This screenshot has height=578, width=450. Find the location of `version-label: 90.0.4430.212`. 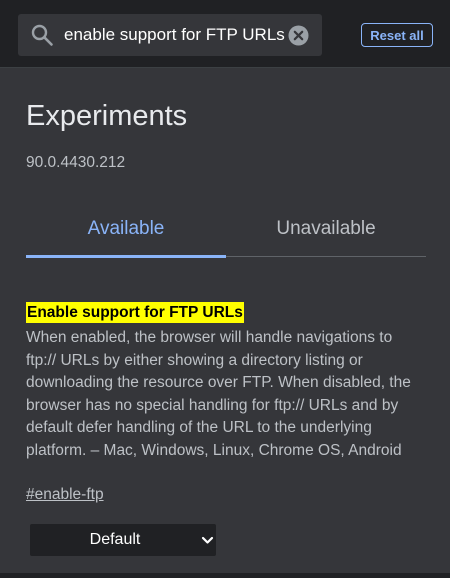

version-label: 90.0.4430.212 is located at coordinates (76, 162).